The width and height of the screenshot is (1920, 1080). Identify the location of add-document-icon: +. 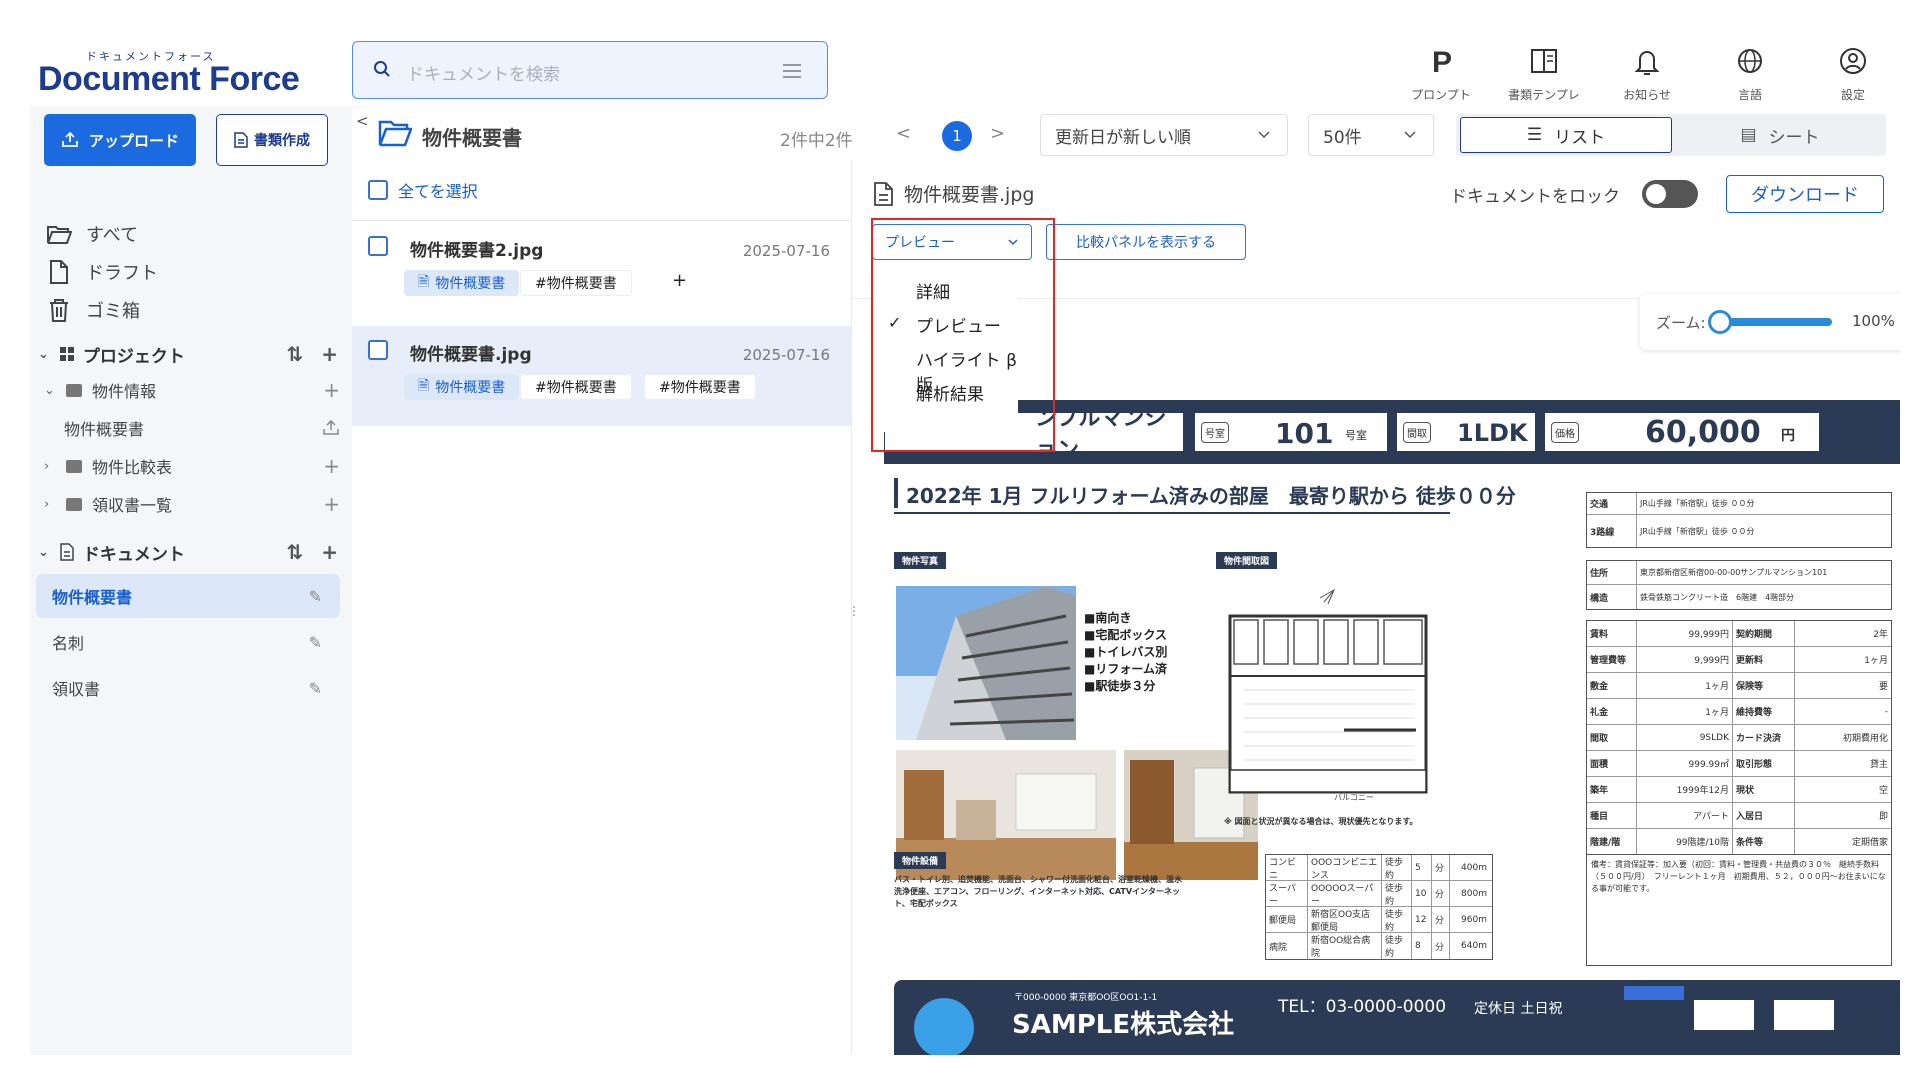
(329, 552).